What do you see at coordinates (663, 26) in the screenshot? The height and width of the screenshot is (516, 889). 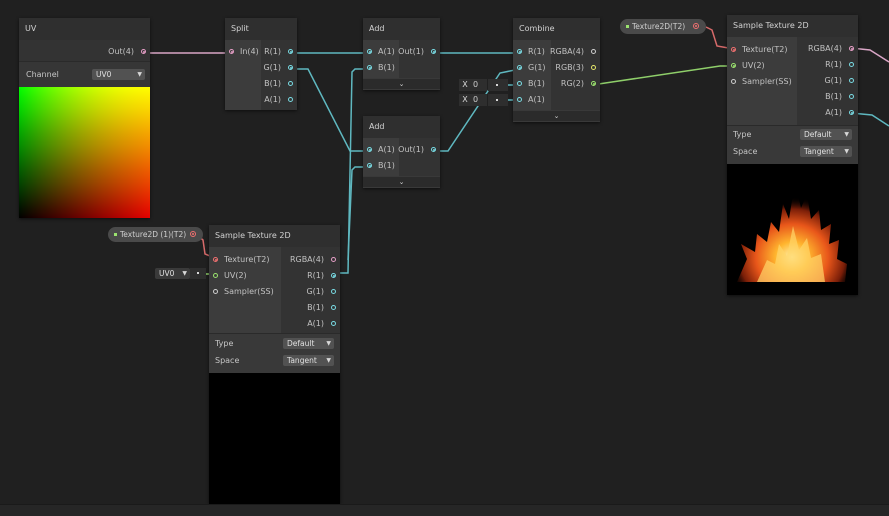 I see `texture-property-node-1: Texture2D(T2)` at bounding box center [663, 26].